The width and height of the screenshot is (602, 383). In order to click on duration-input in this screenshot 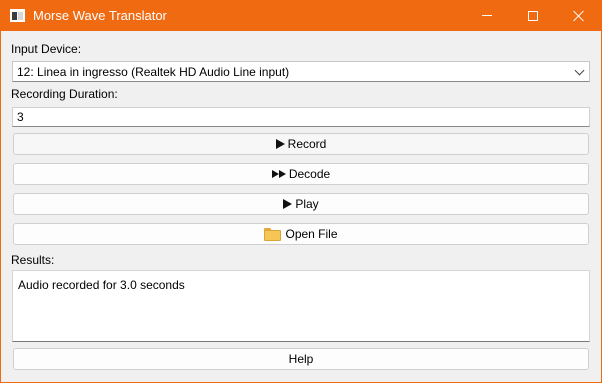, I will do `click(301, 117)`.